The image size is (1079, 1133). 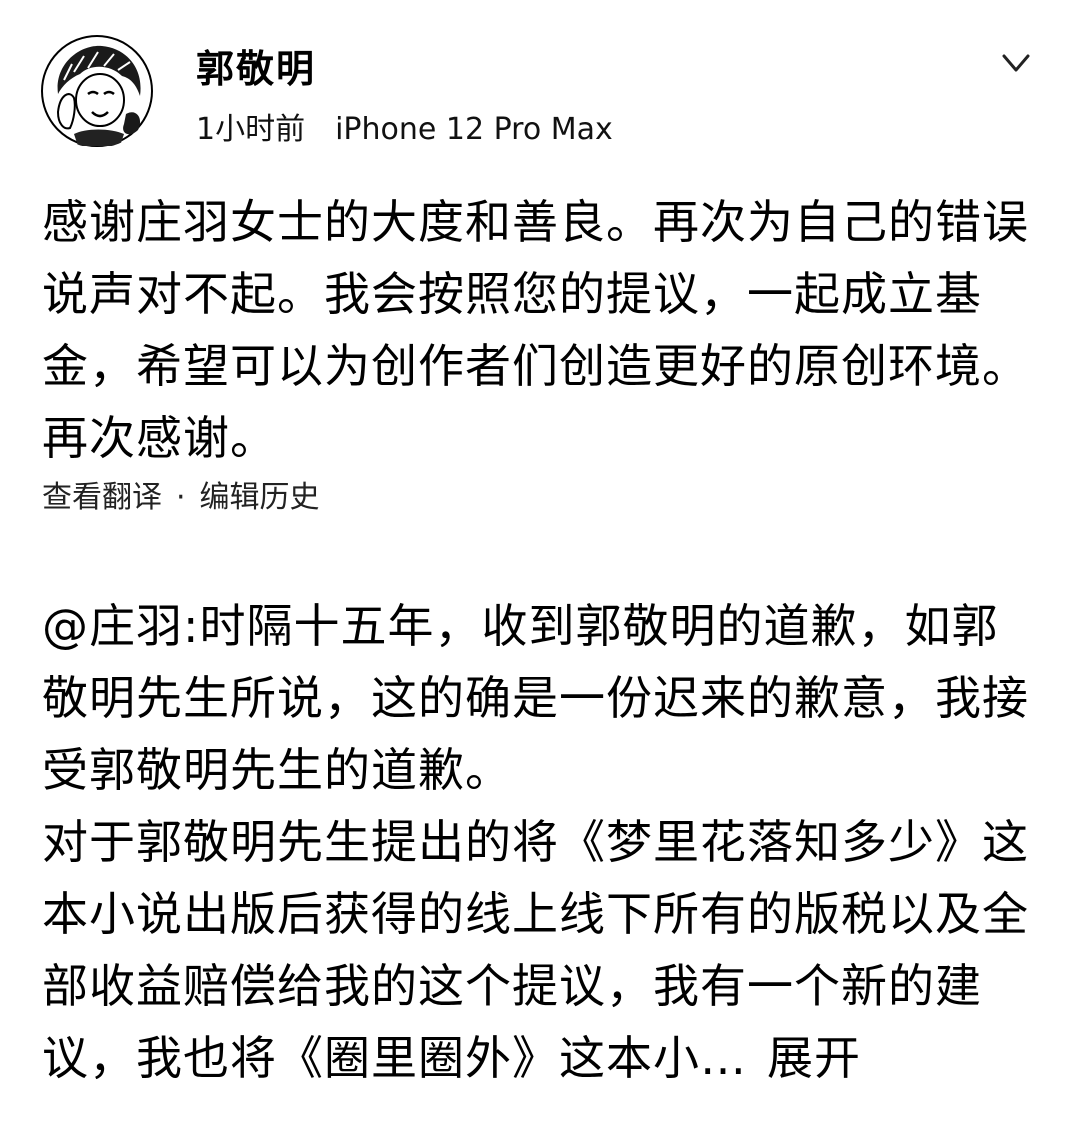 I want to click on view-translation-link: 查看翻译, so click(x=102, y=497).